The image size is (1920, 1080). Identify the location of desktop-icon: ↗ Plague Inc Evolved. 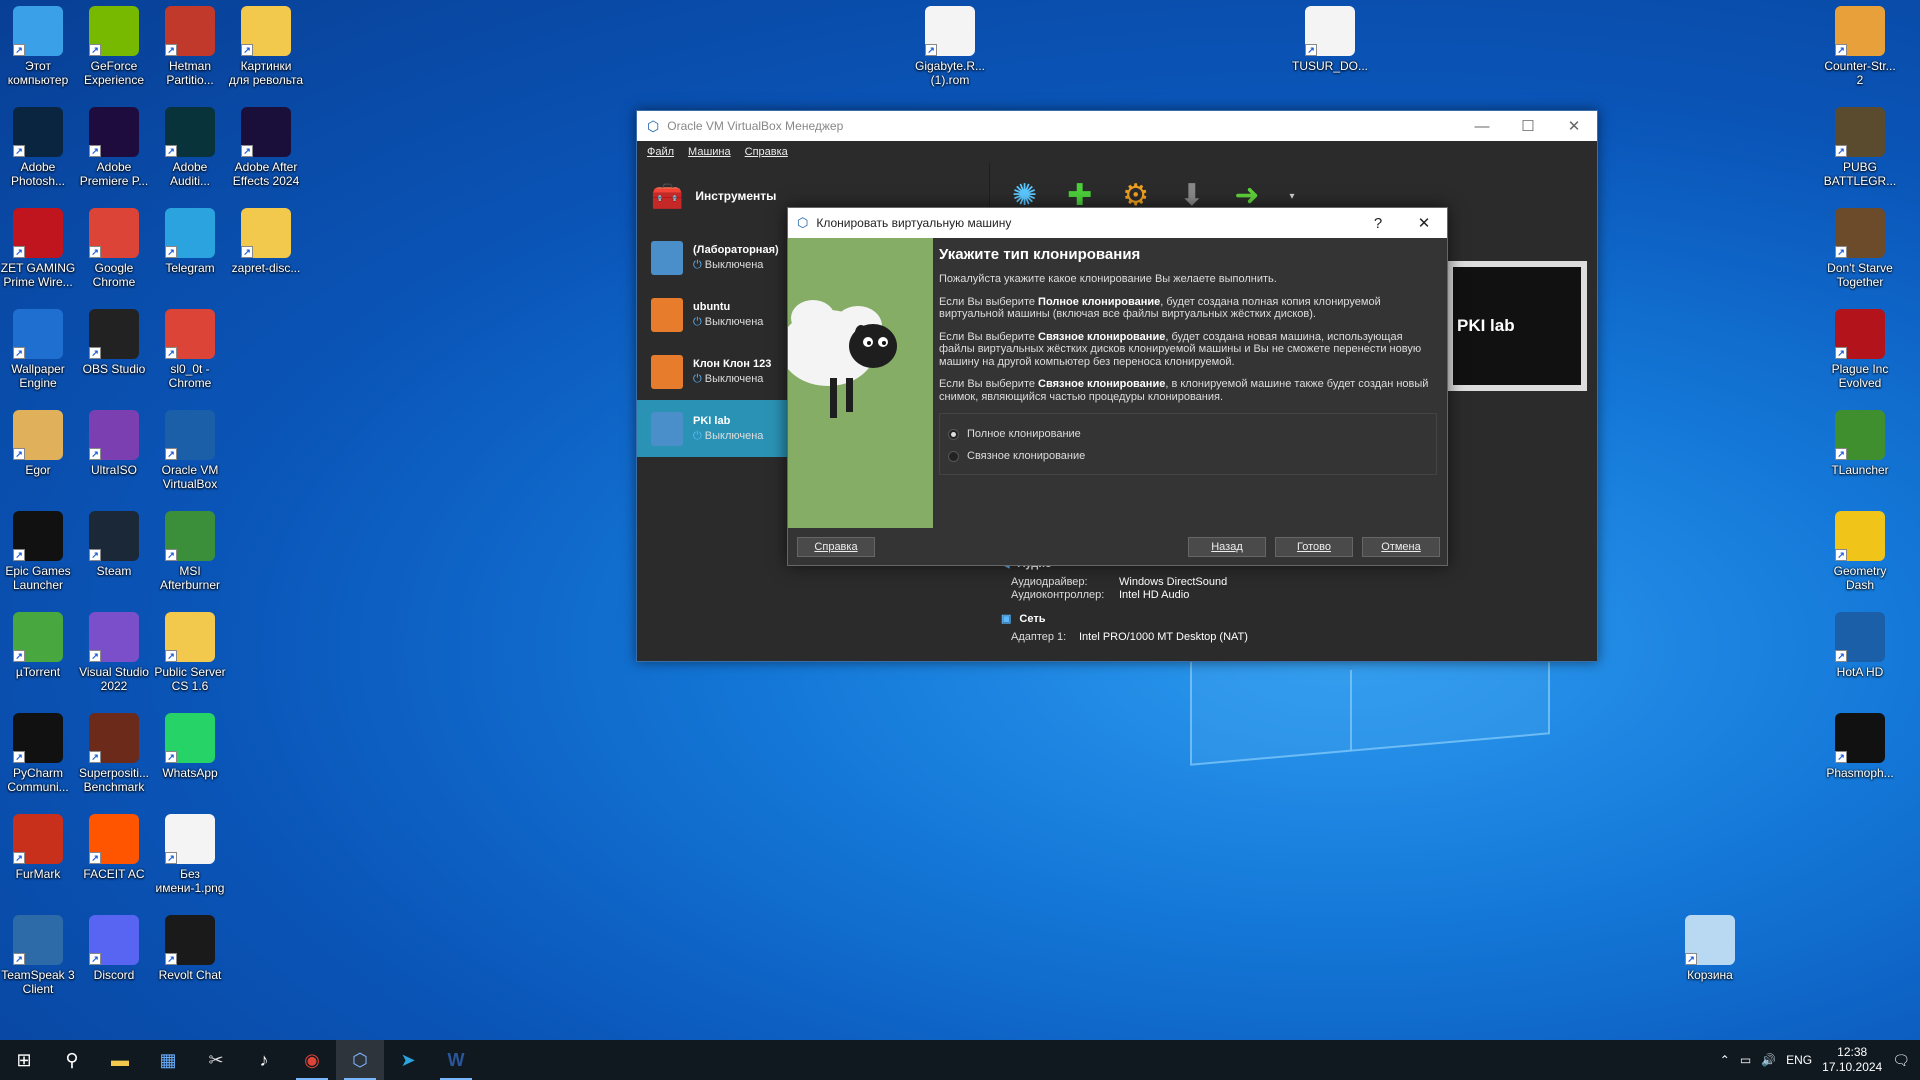
(1860, 349).